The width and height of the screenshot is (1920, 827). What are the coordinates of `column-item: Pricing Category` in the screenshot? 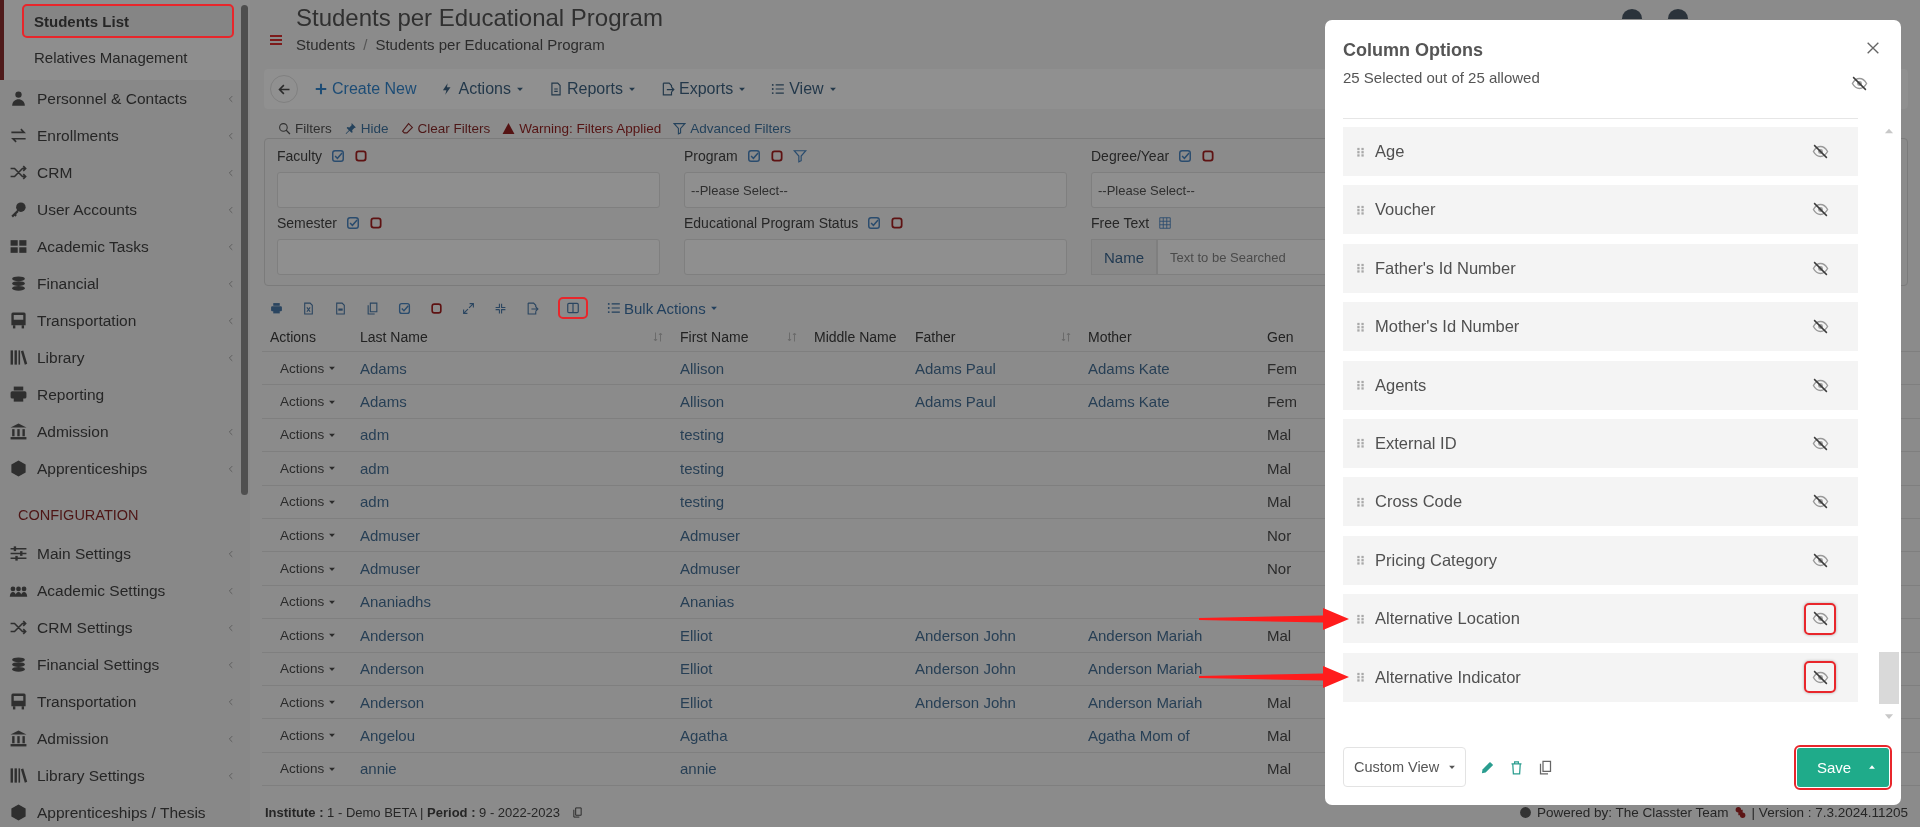 It's located at (1600, 560).